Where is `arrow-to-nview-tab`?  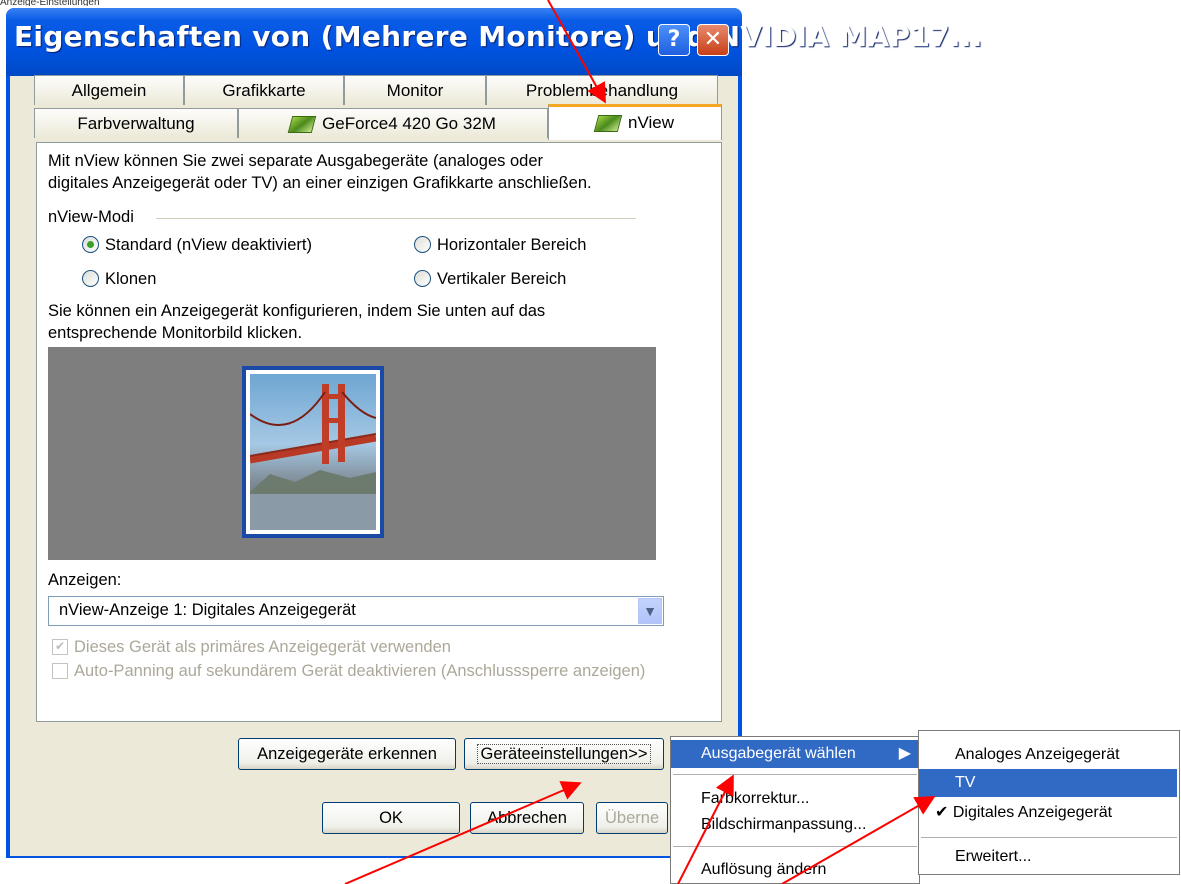 arrow-to-nview-tab is located at coordinates (576, 52).